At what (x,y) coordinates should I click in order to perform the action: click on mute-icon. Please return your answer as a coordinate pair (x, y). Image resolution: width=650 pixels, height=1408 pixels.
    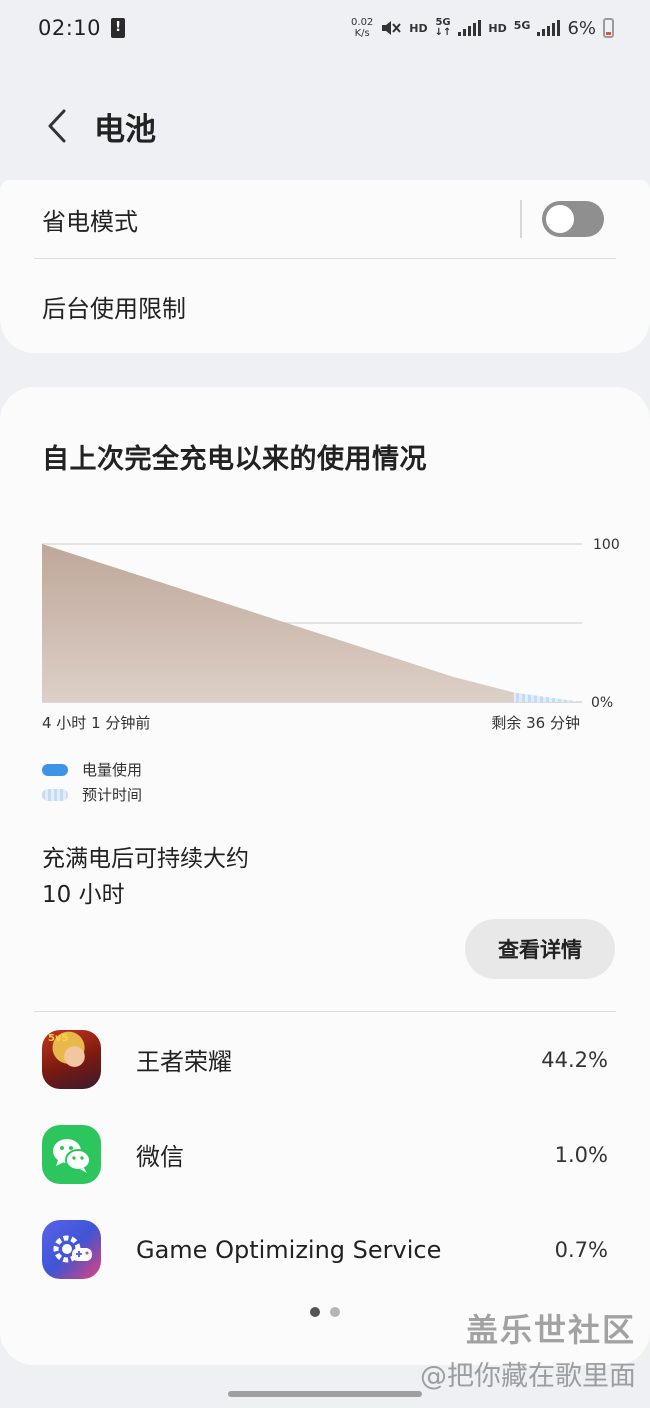
    Looking at the image, I should click on (392, 28).